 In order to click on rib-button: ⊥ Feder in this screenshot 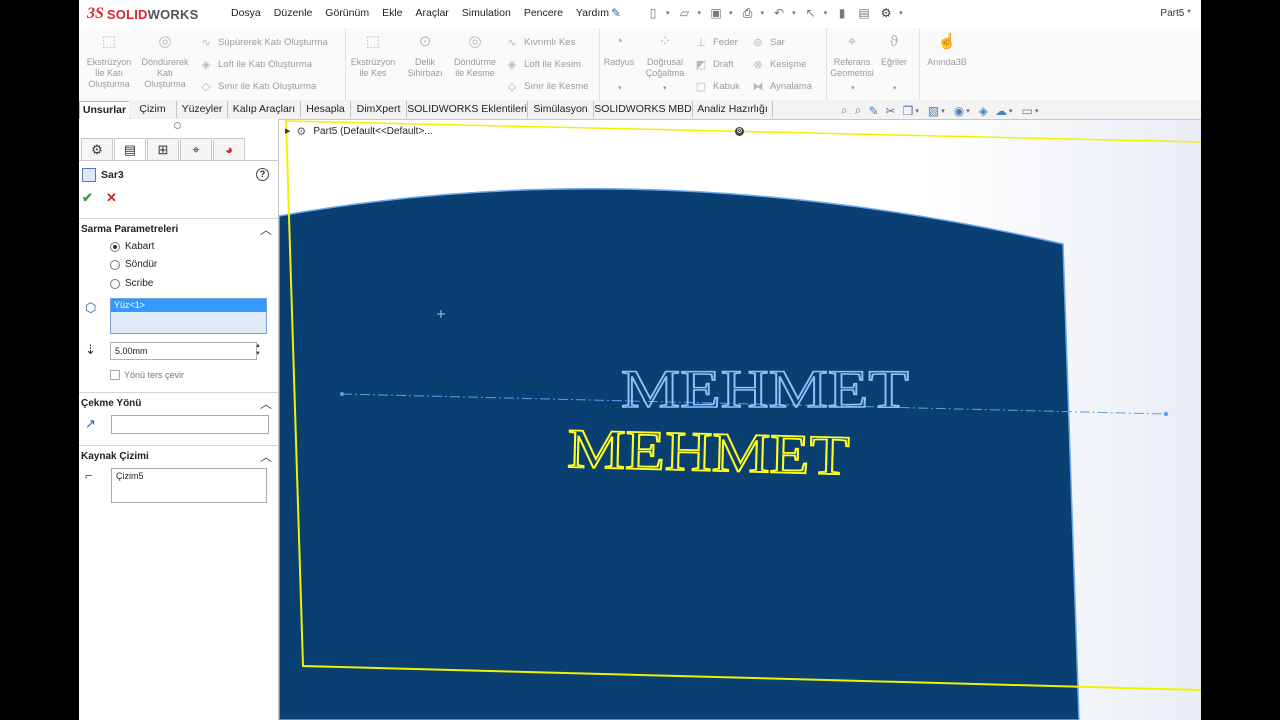, I will do `click(716, 42)`.